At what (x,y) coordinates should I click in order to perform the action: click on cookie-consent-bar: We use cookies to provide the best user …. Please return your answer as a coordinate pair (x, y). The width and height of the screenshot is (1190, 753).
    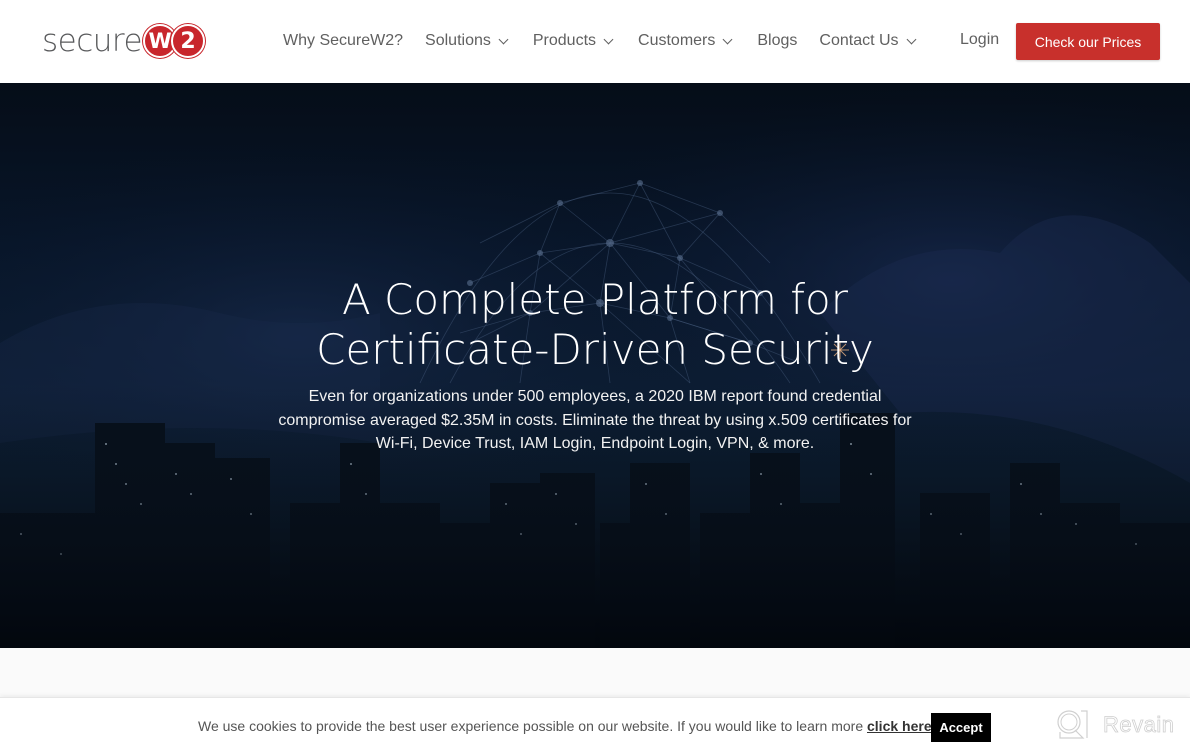
    Looking at the image, I should click on (595, 725).